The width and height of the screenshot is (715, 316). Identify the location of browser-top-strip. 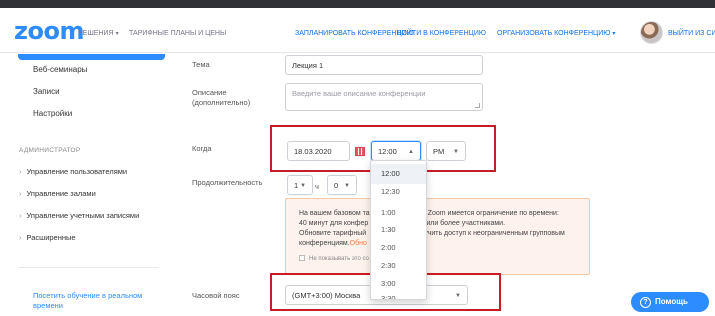
(357, 4).